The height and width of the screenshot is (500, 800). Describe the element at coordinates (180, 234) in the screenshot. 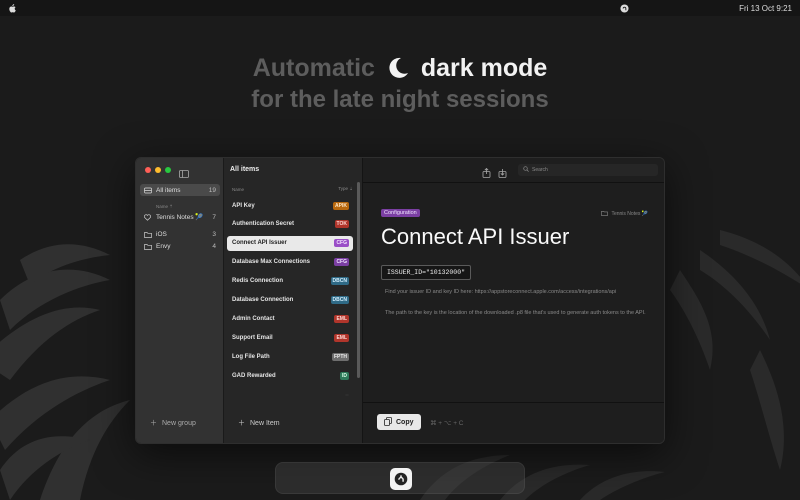

I see `sidebar-item-ios: iOS 3` at that location.